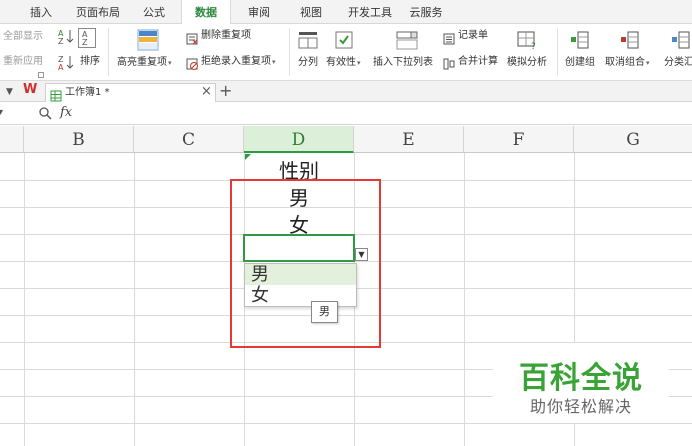 This screenshot has width=692, height=446. What do you see at coordinates (154, 12) in the screenshot?
I see `tab-formulas: 公式` at bounding box center [154, 12].